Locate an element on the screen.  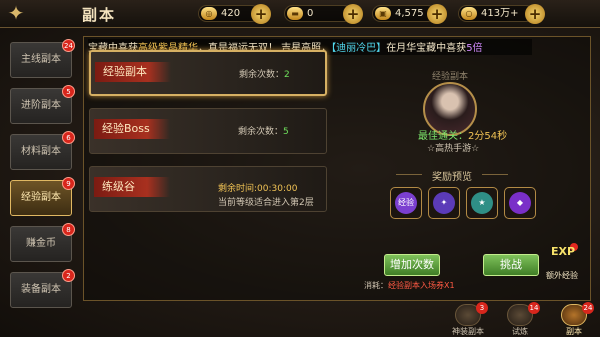
tab-badge: 24 is located at coordinates (68, 45).